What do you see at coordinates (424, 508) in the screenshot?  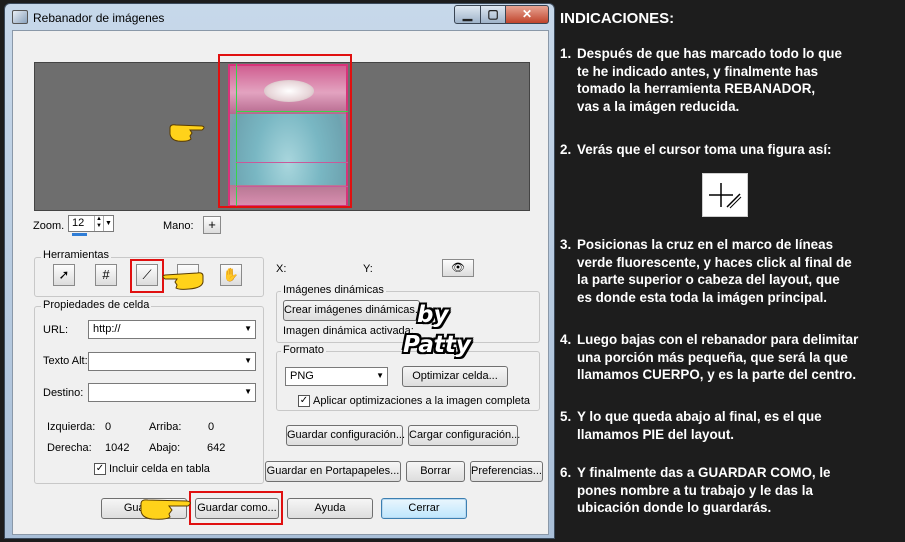 I see `close-button: Cerrar` at bounding box center [424, 508].